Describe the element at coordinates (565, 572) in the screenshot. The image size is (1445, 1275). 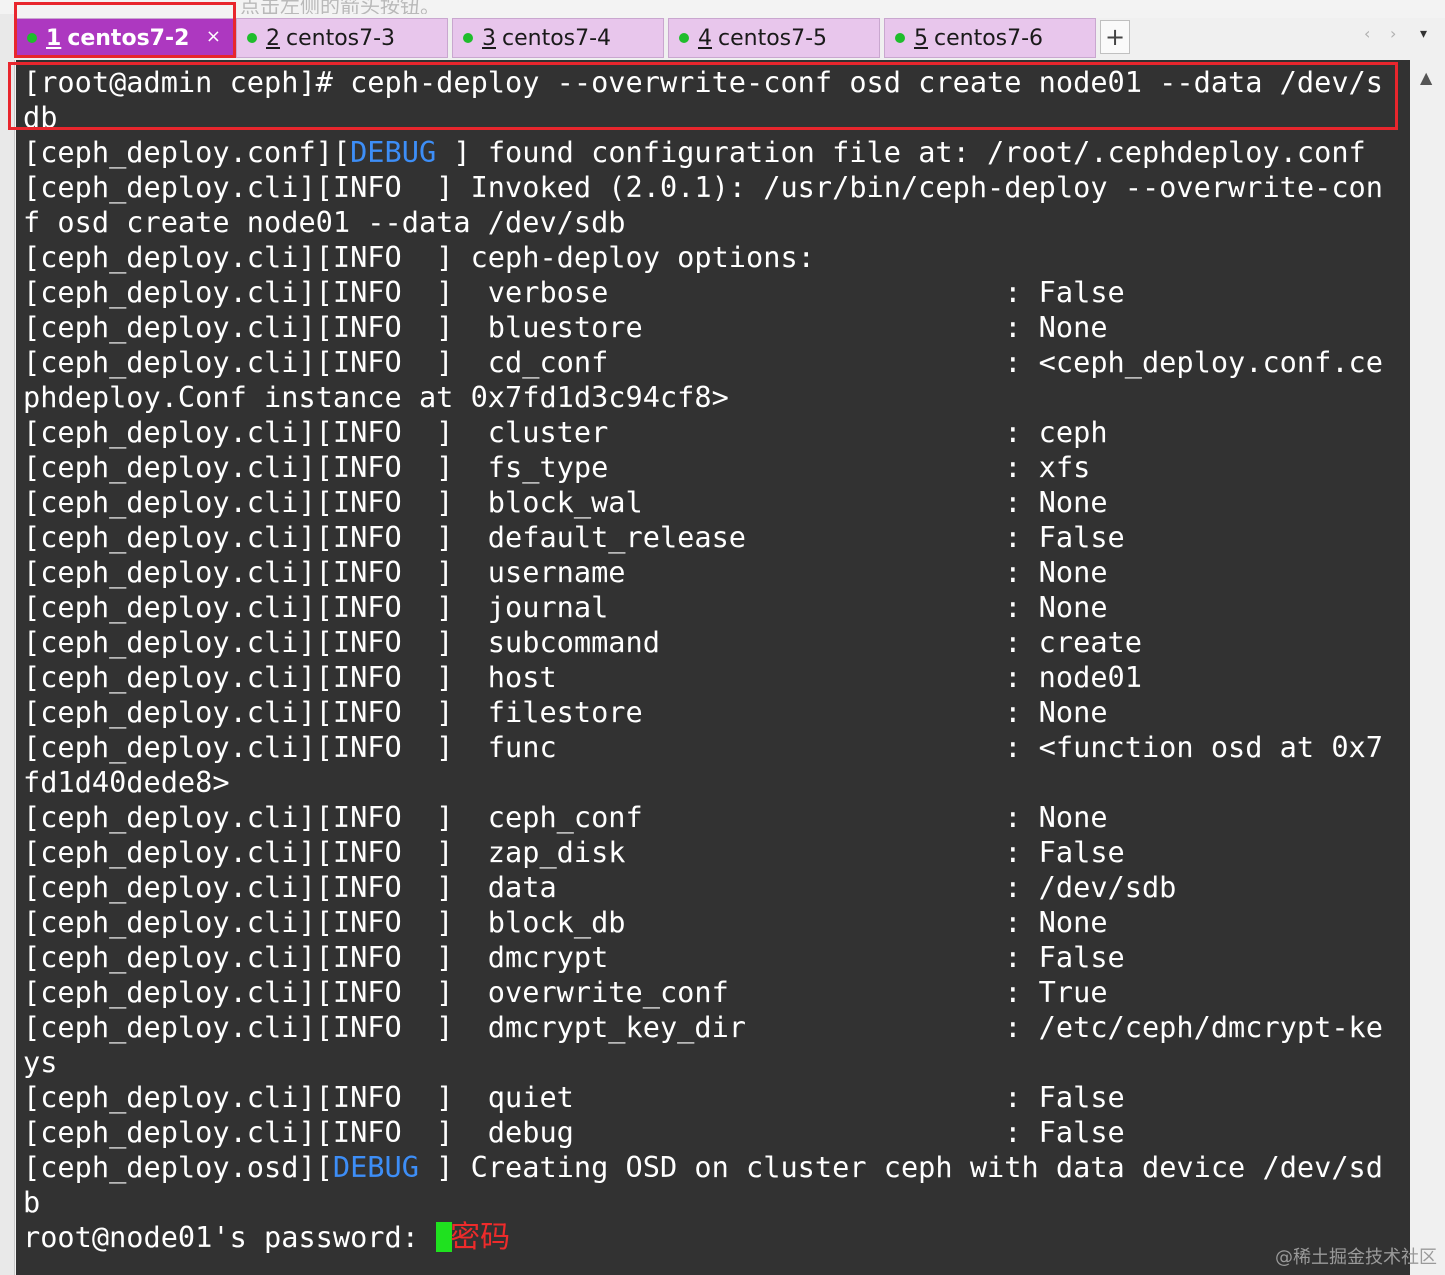
I see `terminal-line: [ceph_deploy.cli][INFO ] username : None` at that location.